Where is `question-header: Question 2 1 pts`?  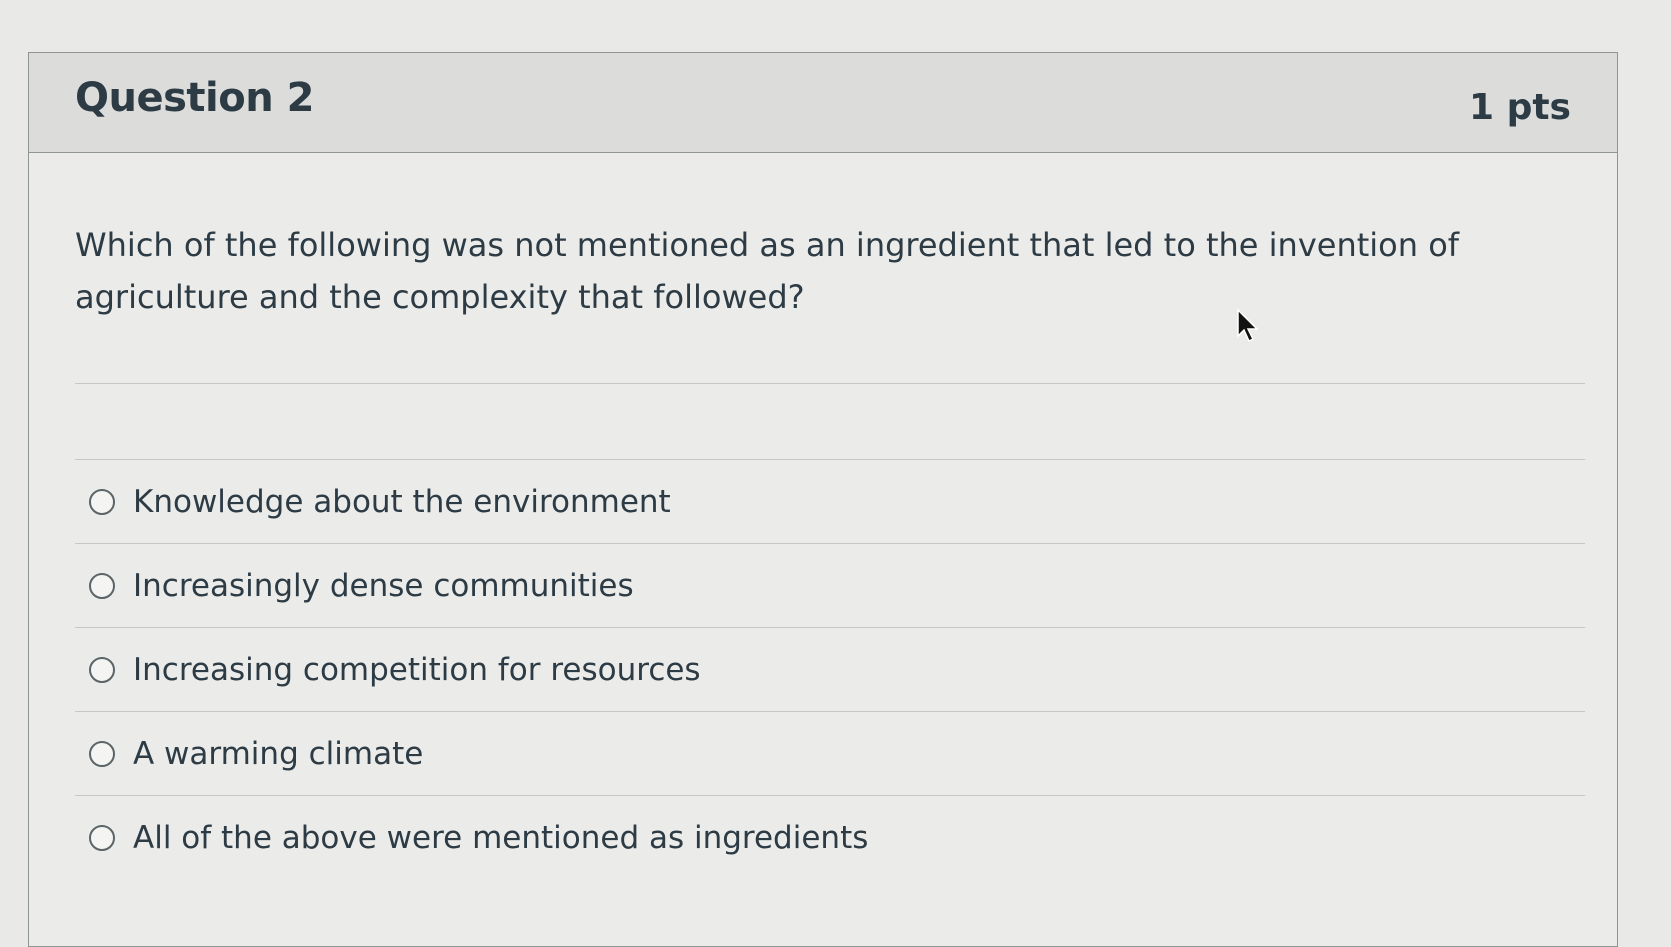 question-header: Question 2 1 pts is located at coordinates (823, 103).